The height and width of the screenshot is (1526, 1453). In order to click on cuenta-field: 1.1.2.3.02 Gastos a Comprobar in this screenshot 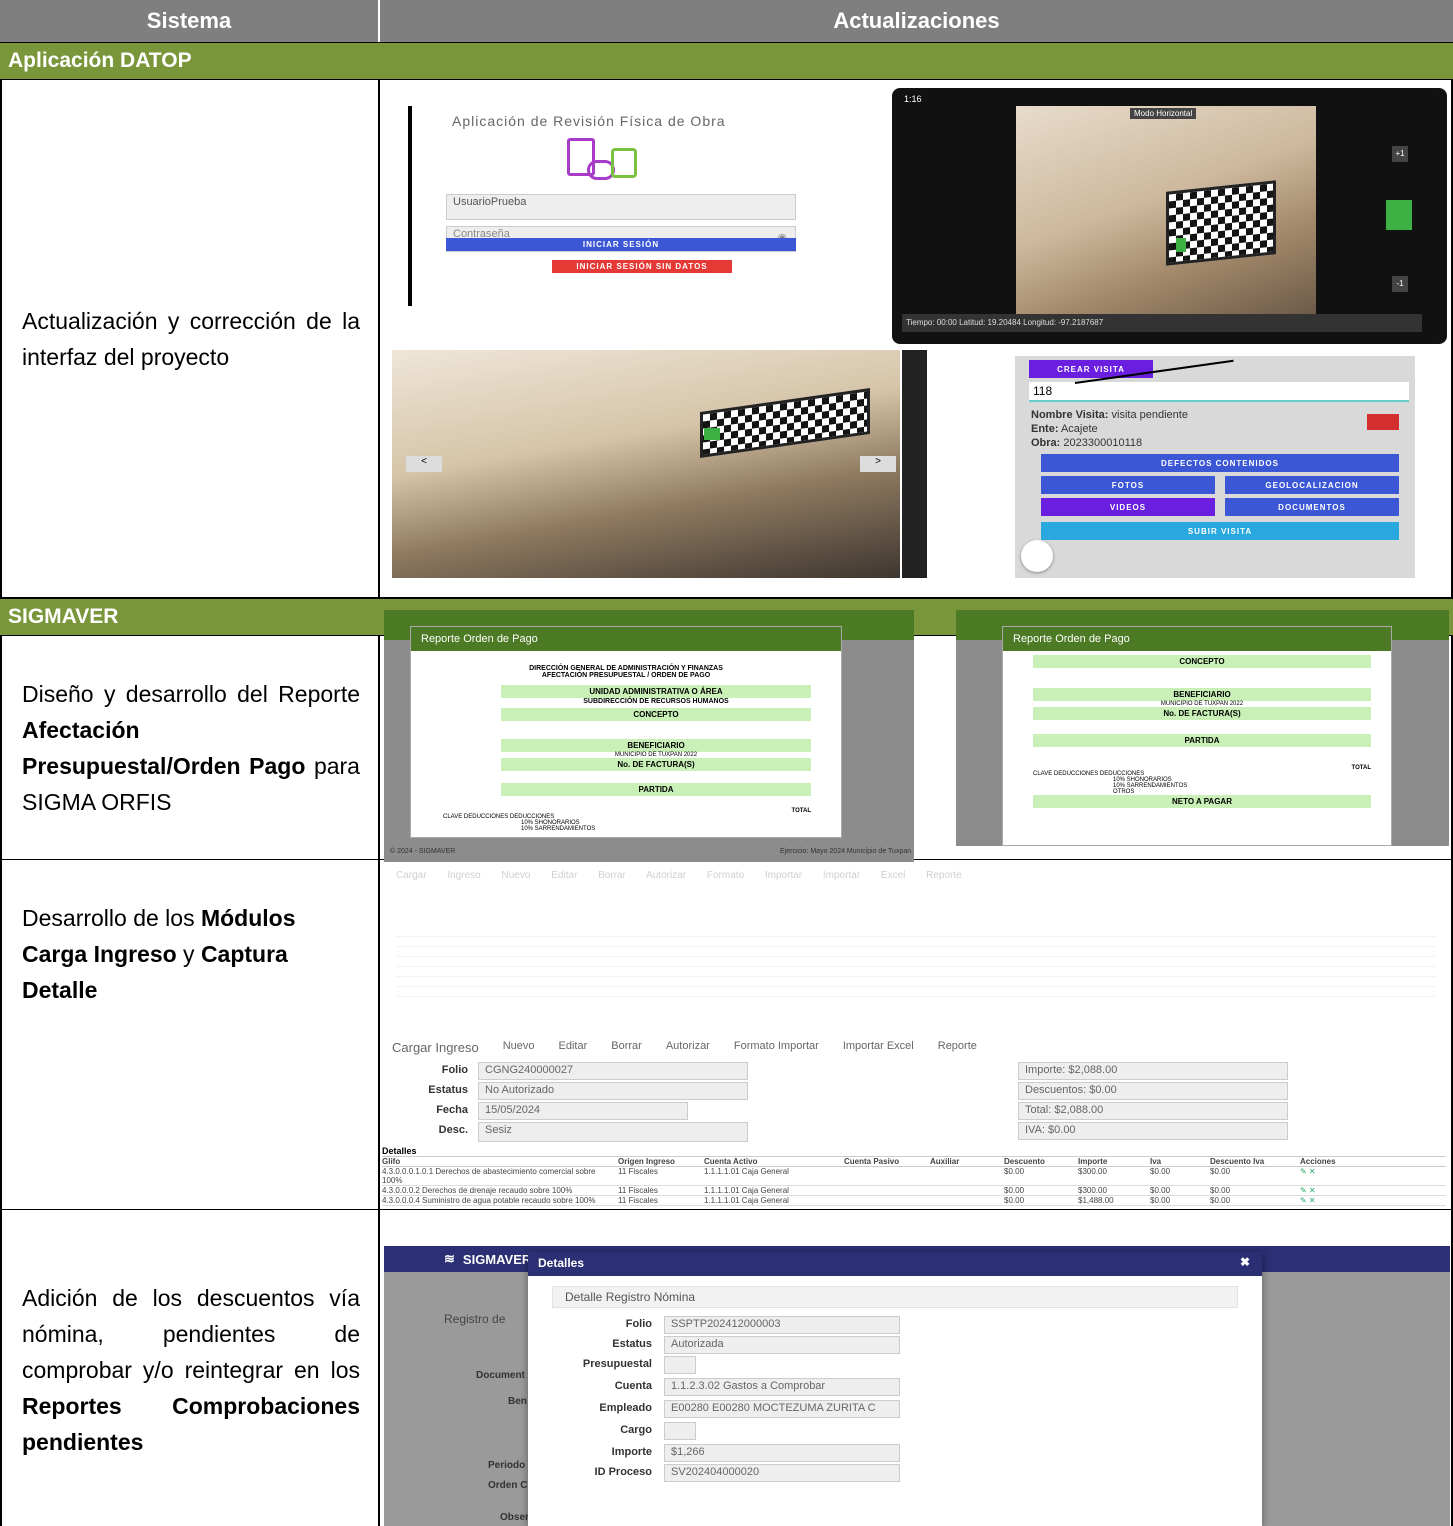, I will do `click(782, 1387)`.